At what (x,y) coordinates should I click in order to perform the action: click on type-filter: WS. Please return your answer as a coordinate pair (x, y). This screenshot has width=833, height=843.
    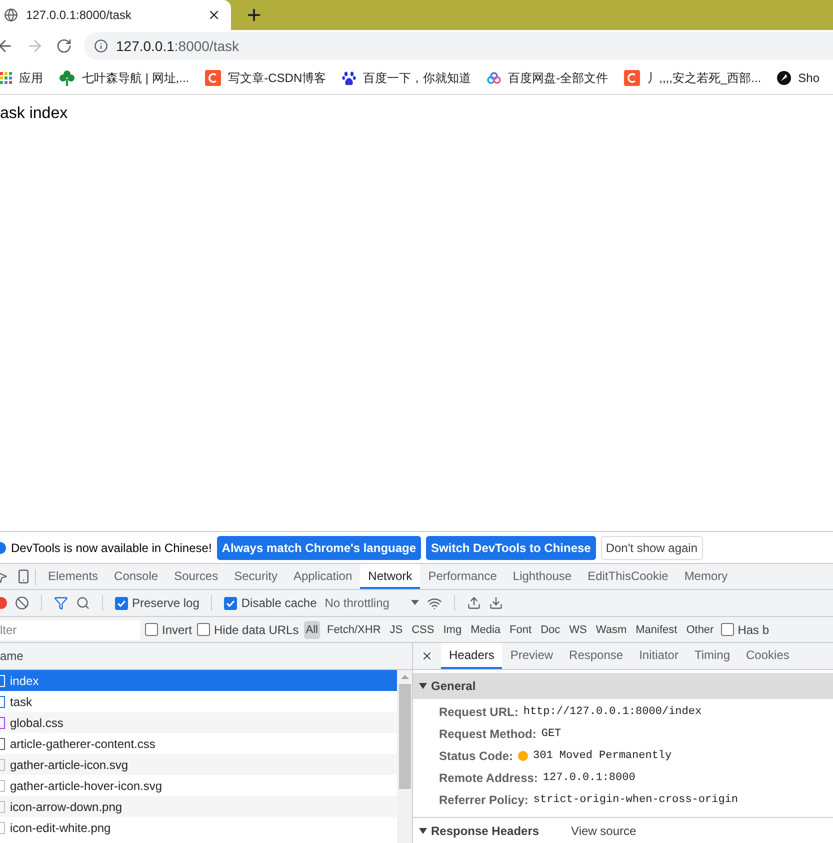
    Looking at the image, I should click on (578, 629).